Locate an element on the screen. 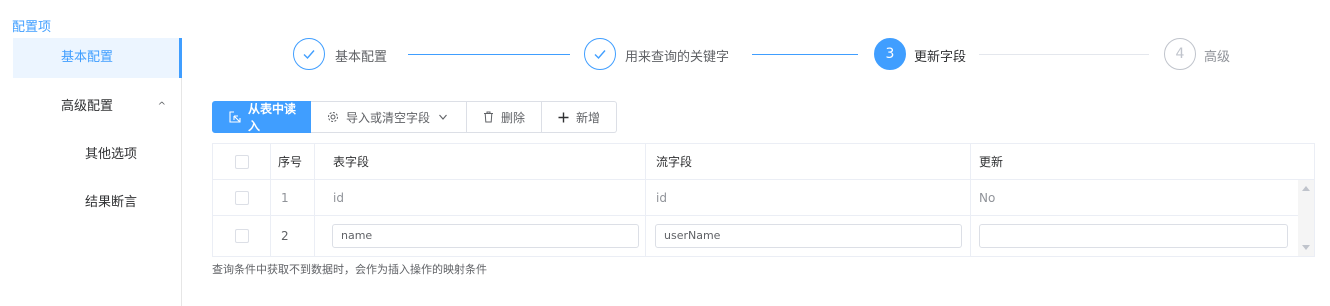 This screenshot has height=306, width=1330. table-header-row: 序号 表字段 流字段 更新 is located at coordinates (763, 162).